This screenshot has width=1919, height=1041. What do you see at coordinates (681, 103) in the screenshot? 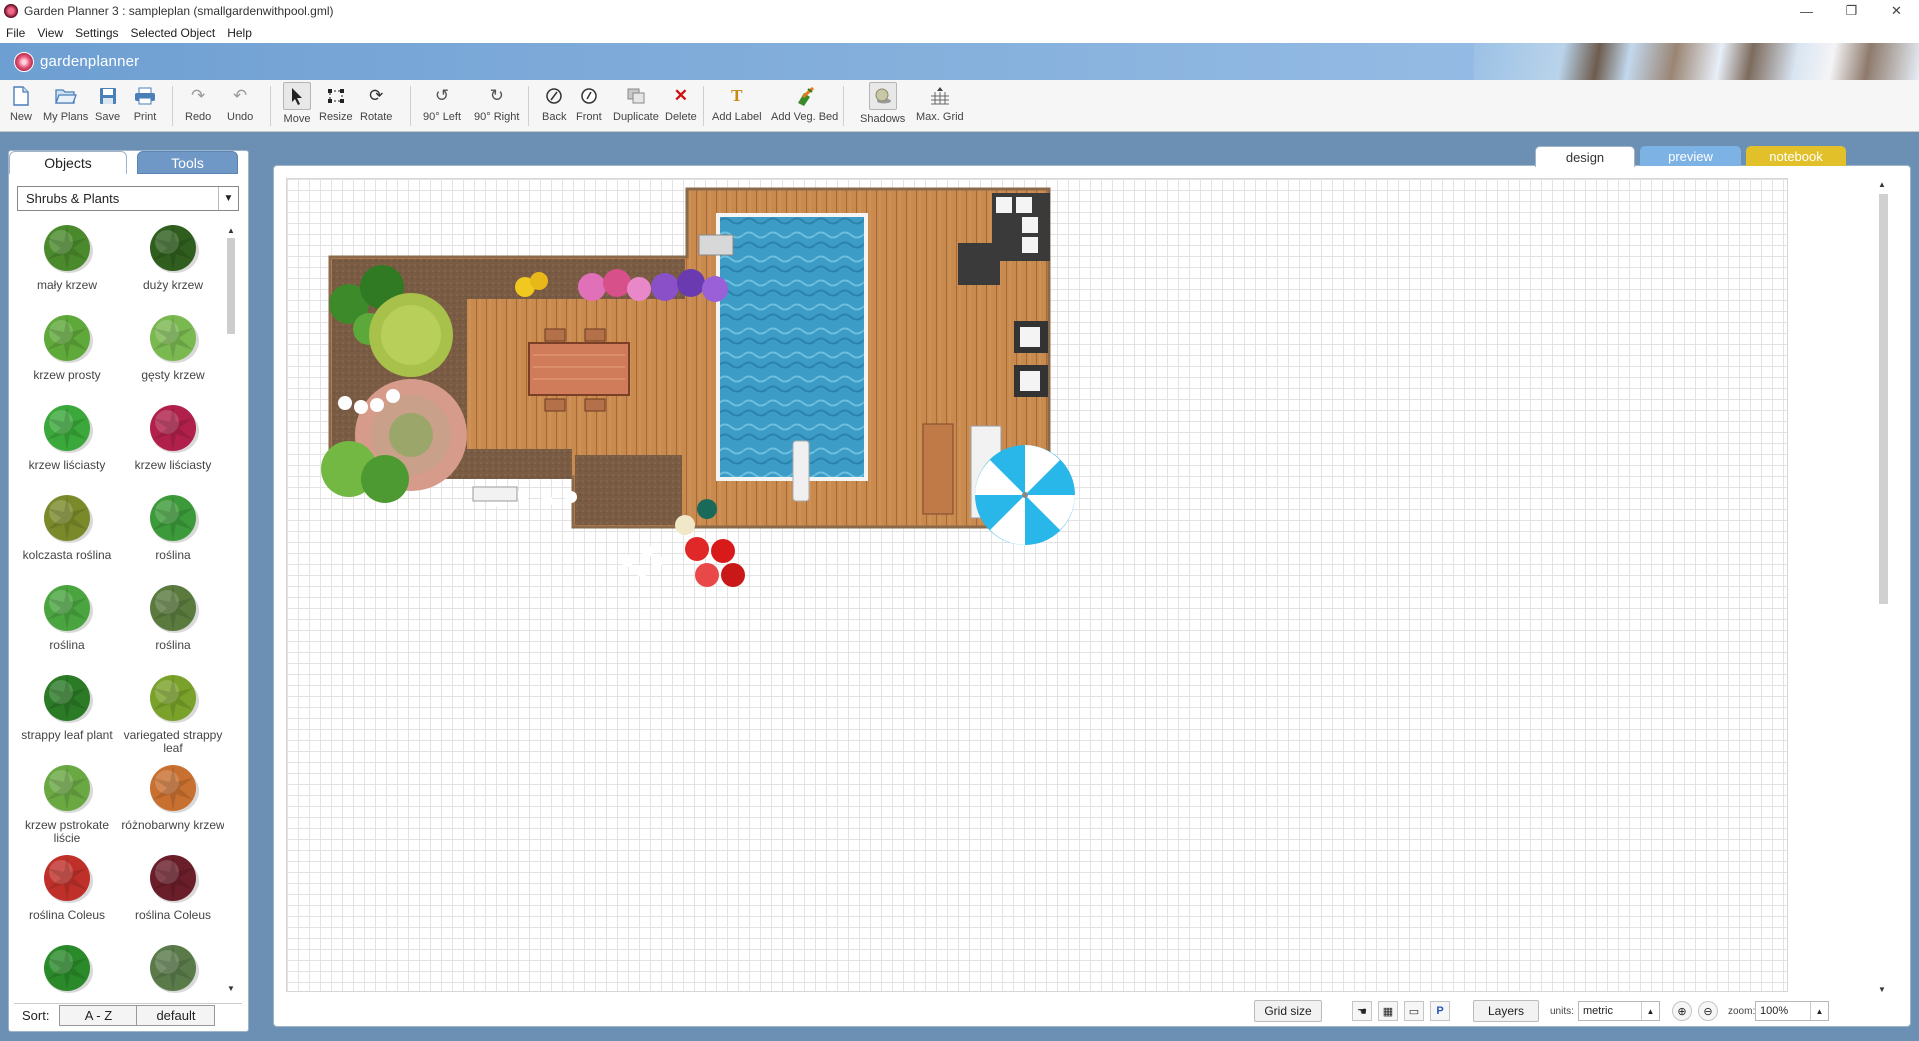
I see `delete-button: ✕ Delete` at bounding box center [681, 103].